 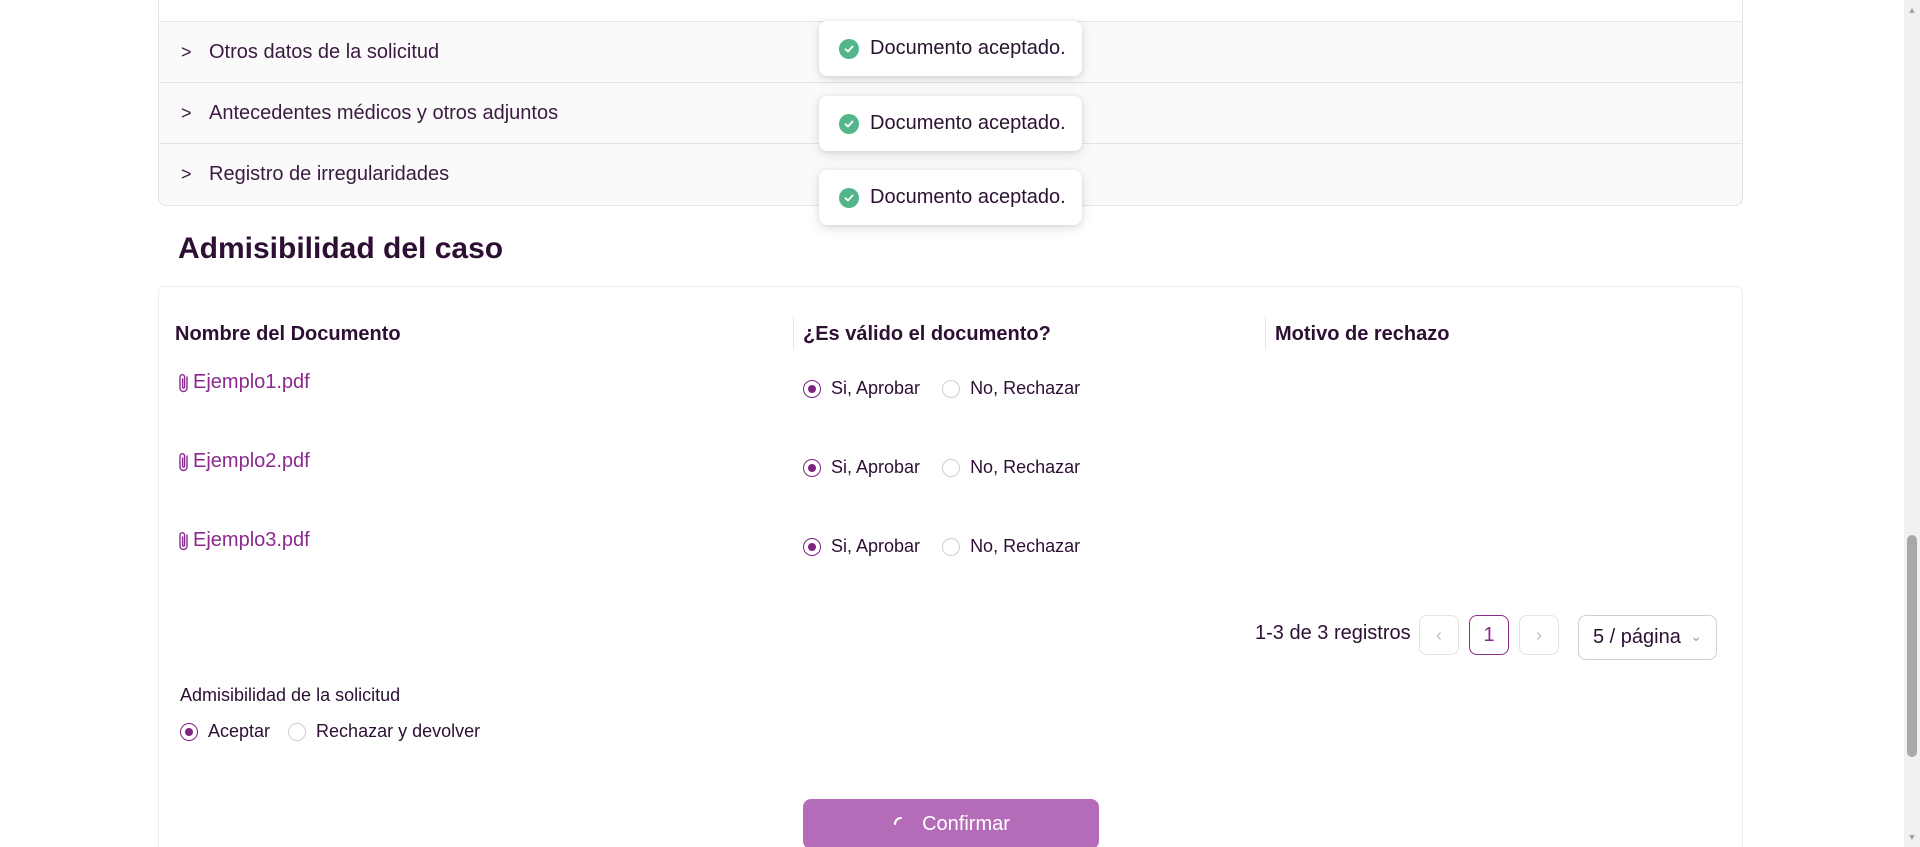 I want to click on confirm-button: Confirmar, so click(x=951, y=823).